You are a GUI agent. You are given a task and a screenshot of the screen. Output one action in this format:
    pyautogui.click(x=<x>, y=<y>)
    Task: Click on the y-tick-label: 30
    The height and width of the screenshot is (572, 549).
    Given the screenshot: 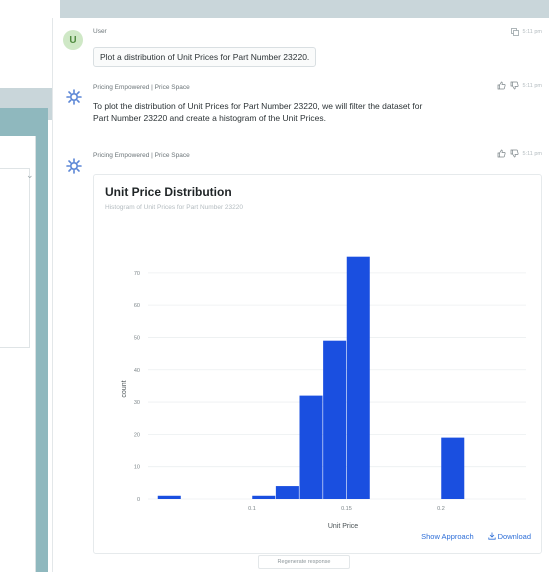 What is the action you would take?
    pyautogui.click(x=137, y=403)
    